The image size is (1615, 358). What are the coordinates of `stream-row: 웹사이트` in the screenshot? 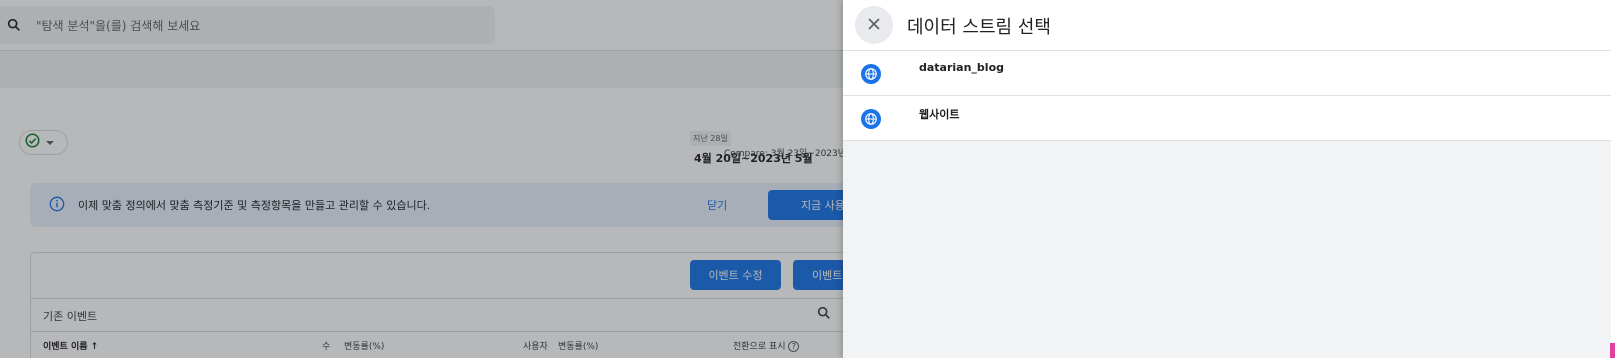 It's located at (1229, 118).